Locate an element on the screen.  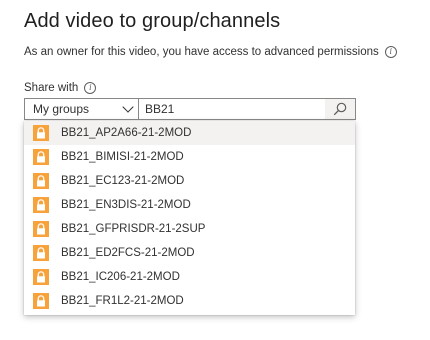
result-item-label: BB21_EN3DIS-21-2MOD is located at coordinates (126, 205).